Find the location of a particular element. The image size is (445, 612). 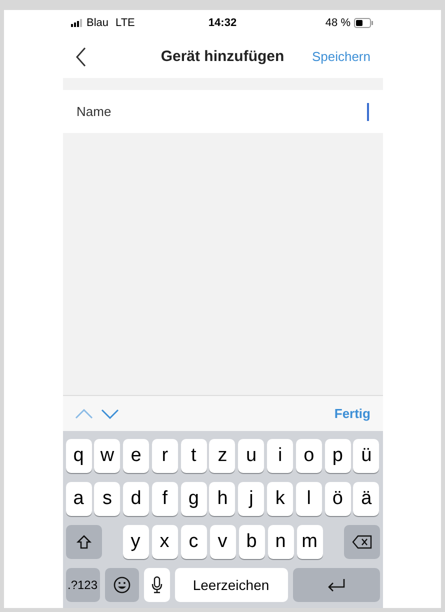

clock-time: 14:32 is located at coordinates (222, 23).